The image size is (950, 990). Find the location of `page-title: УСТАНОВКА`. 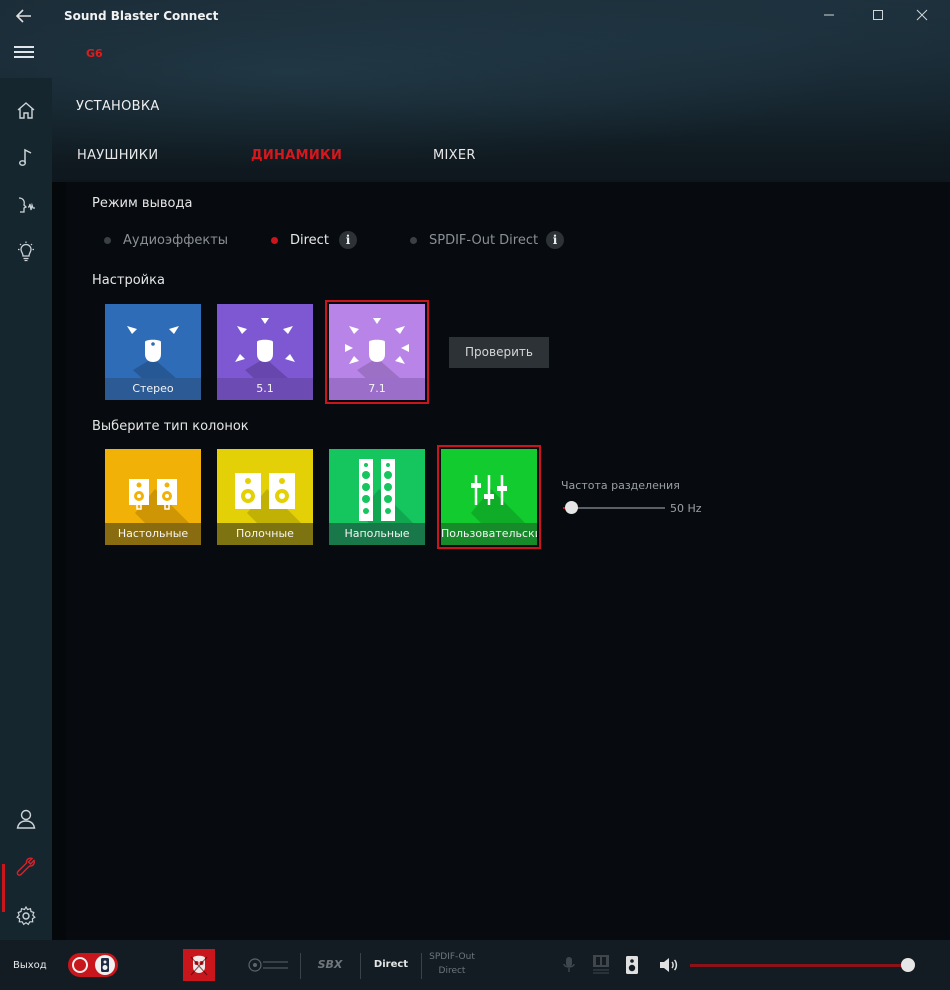

page-title: УСТАНОВКА is located at coordinates (118, 106).